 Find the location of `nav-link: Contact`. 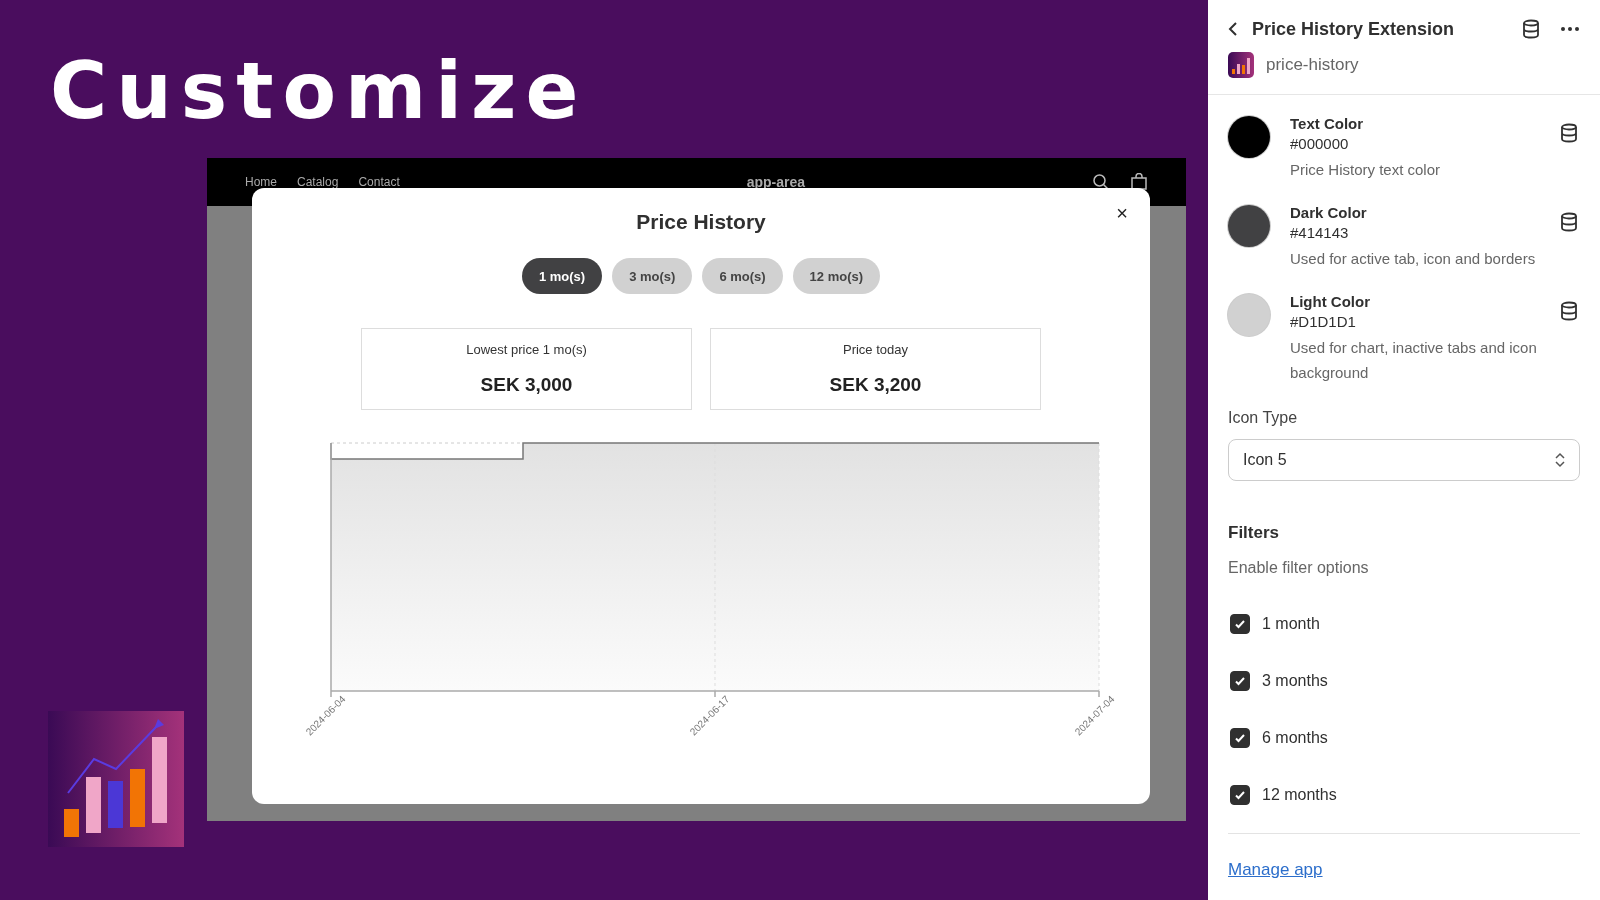

nav-link: Contact is located at coordinates (379, 182).